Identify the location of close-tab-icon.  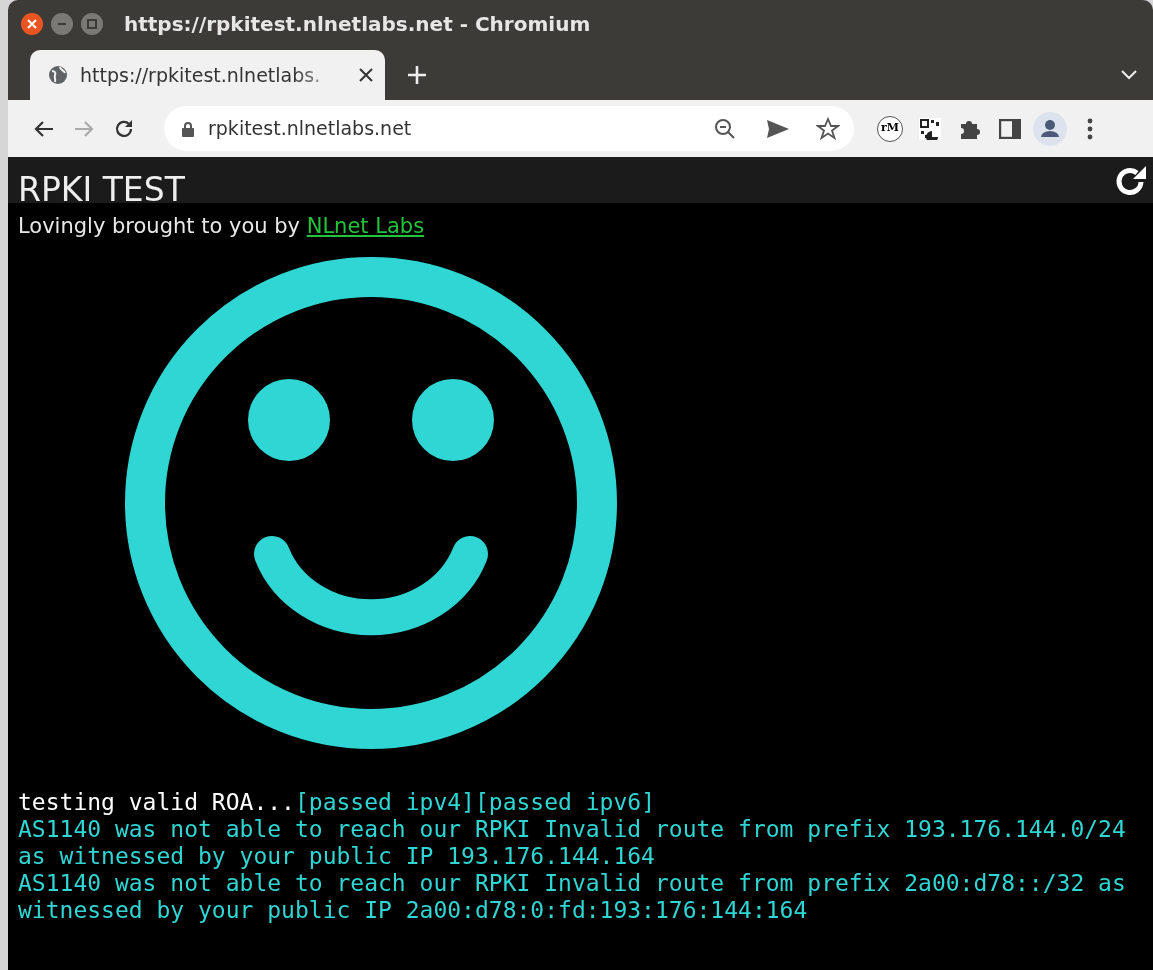
(366, 75).